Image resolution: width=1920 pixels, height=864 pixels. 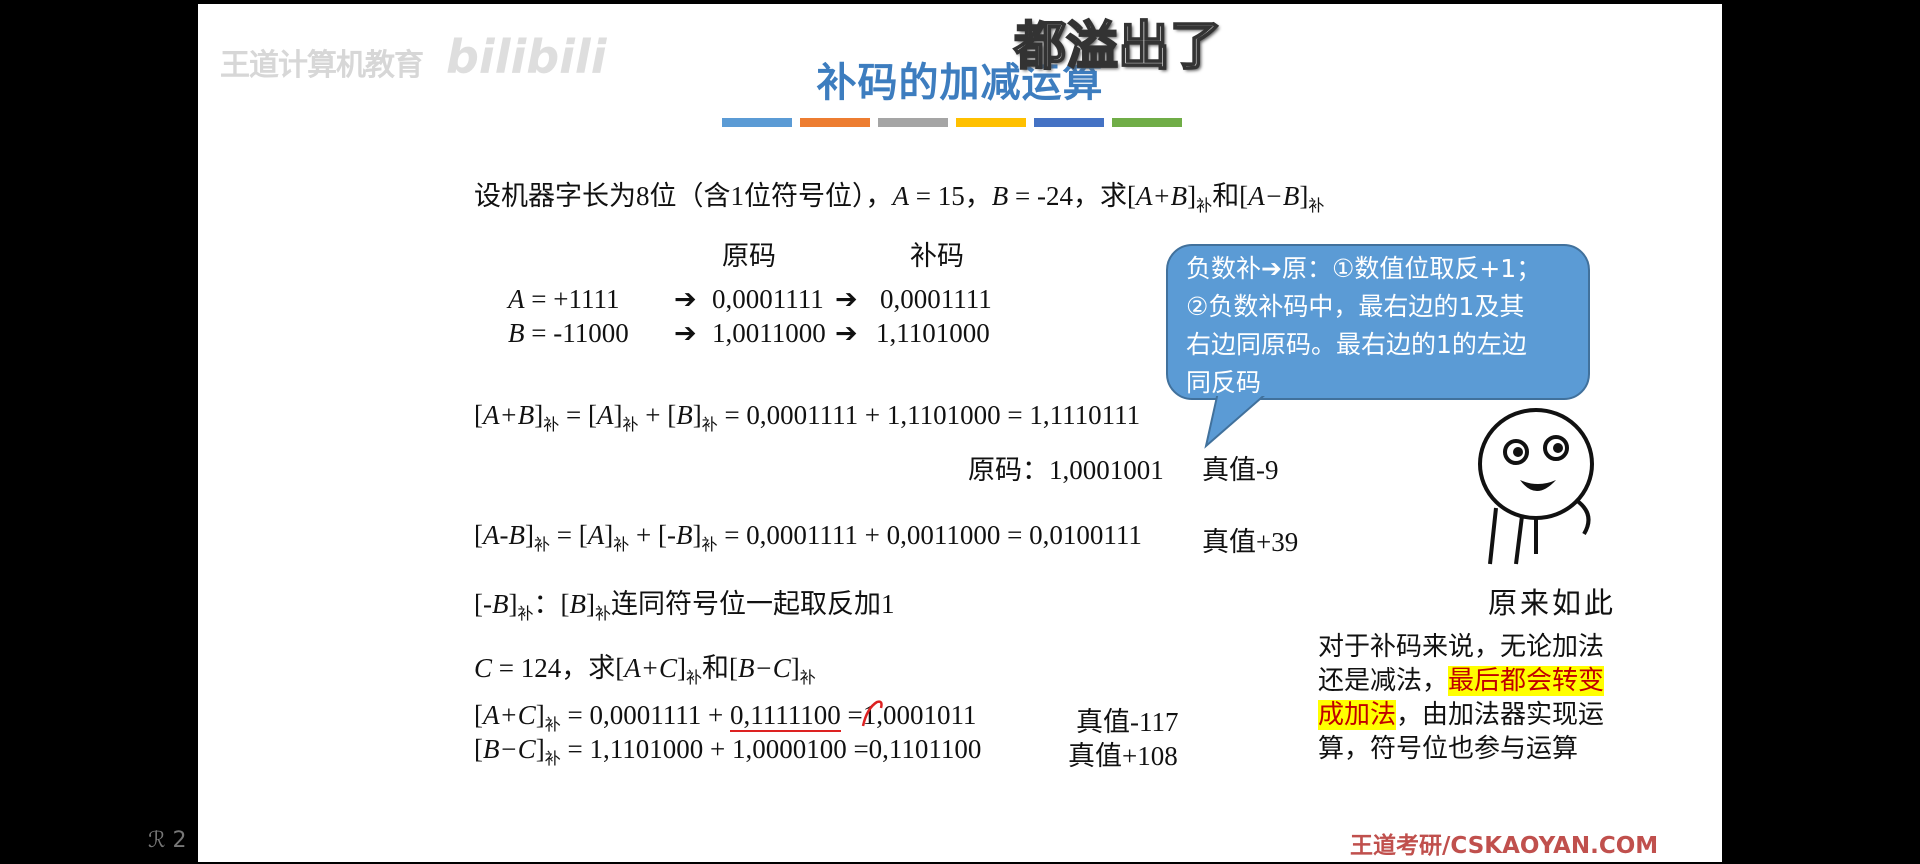 I want to click on row-b-var: B, so click(x=516, y=333).